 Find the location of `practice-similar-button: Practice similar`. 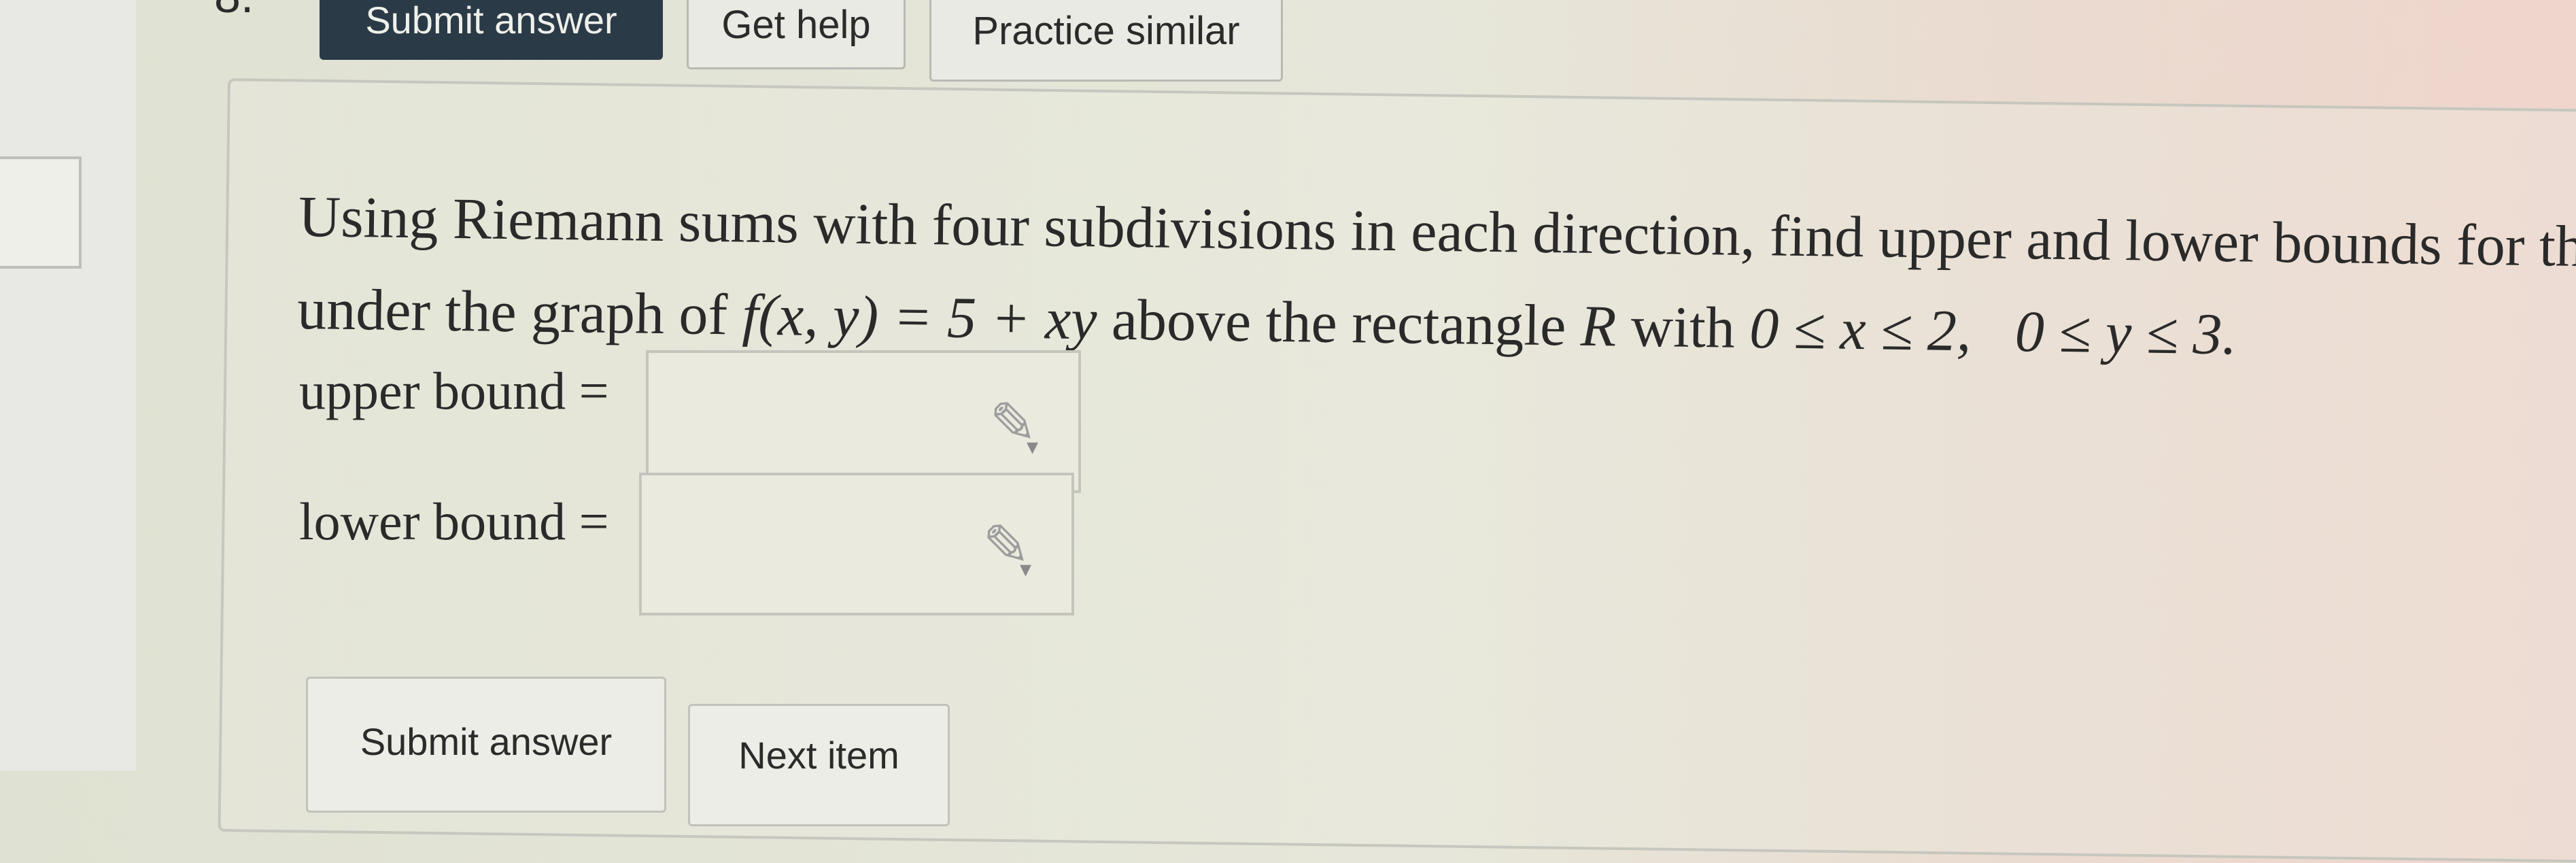

practice-similar-button: Practice similar is located at coordinates (1106, 41).